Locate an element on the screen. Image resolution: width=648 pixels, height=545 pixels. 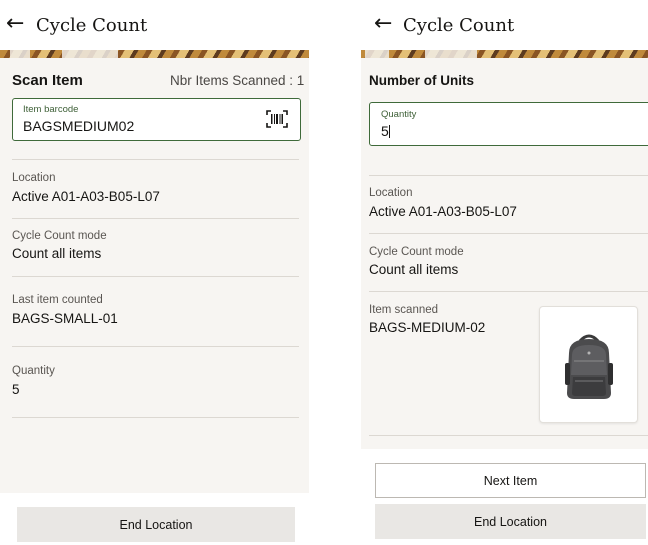
scan-item-title: Scan Item is located at coordinates (47, 80).